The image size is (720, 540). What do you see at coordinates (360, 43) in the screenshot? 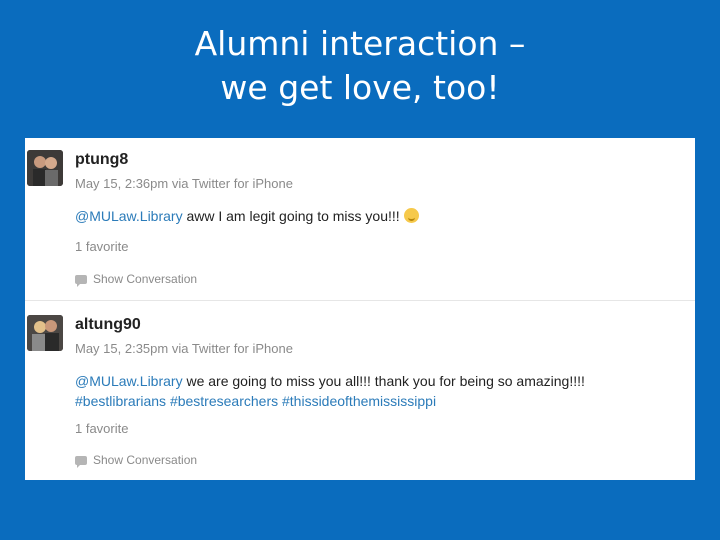
I see `slide-title-line-1: Alumni interaction –` at bounding box center [360, 43].